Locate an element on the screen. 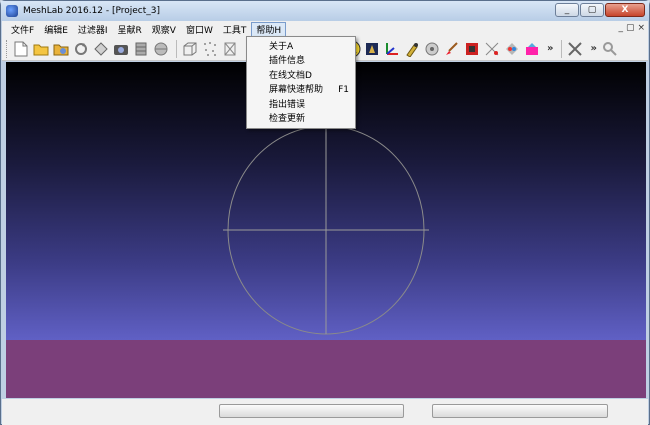 Image resolution: width=650 pixels, height=425 pixels. mdi-close-button: × is located at coordinates (641, 28).